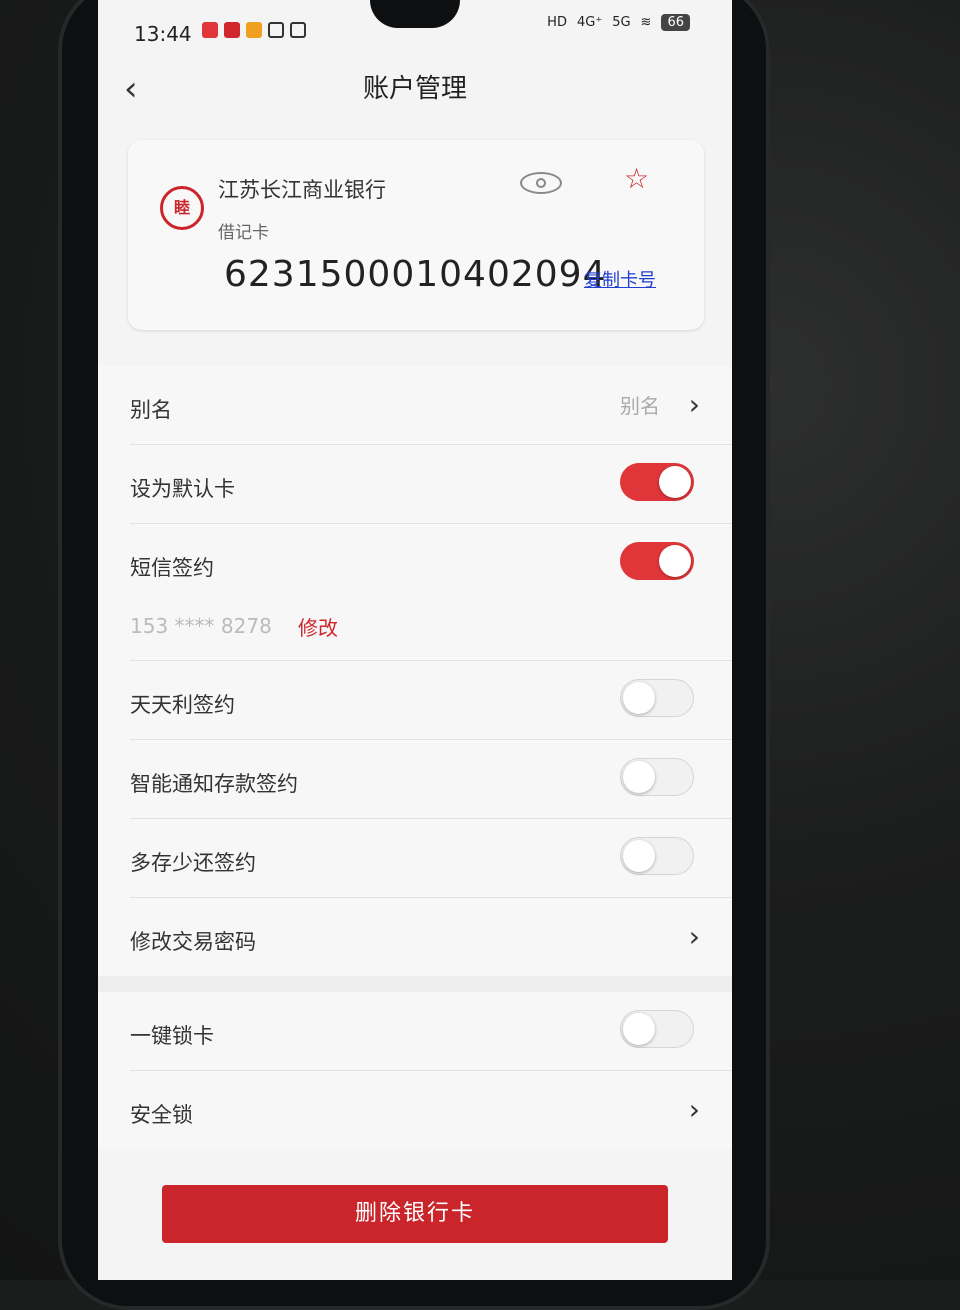  Describe the element at coordinates (657, 856) in the screenshot. I see `duocun-toggle` at that location.